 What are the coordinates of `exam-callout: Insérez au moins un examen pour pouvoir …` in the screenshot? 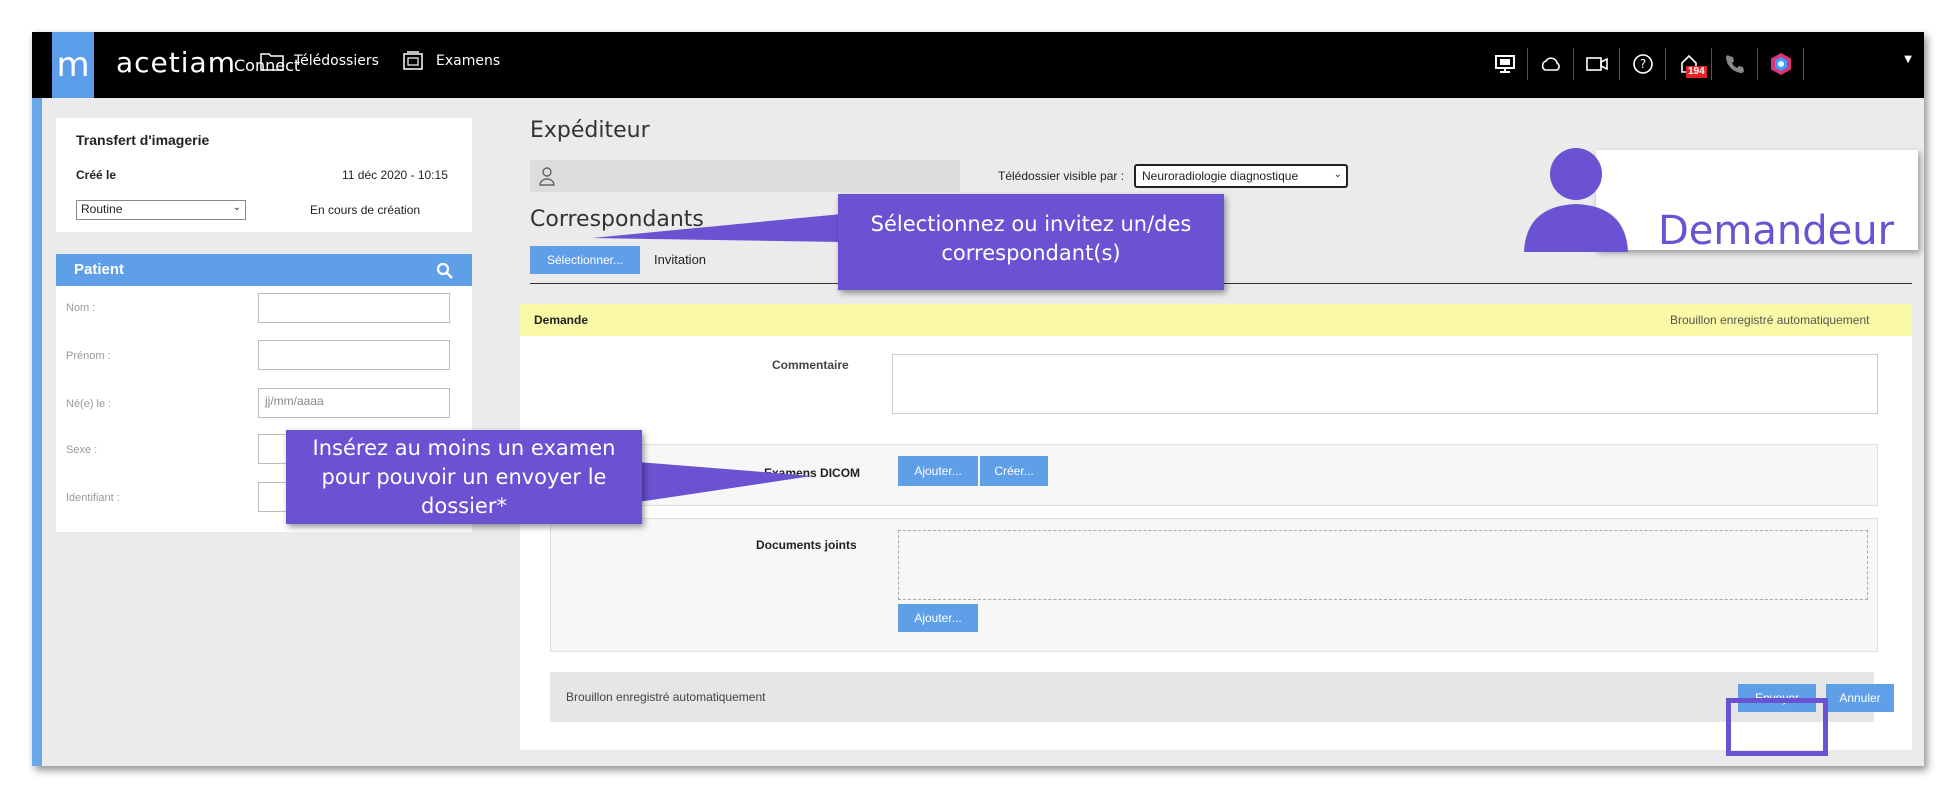 It's located at (464, 477).